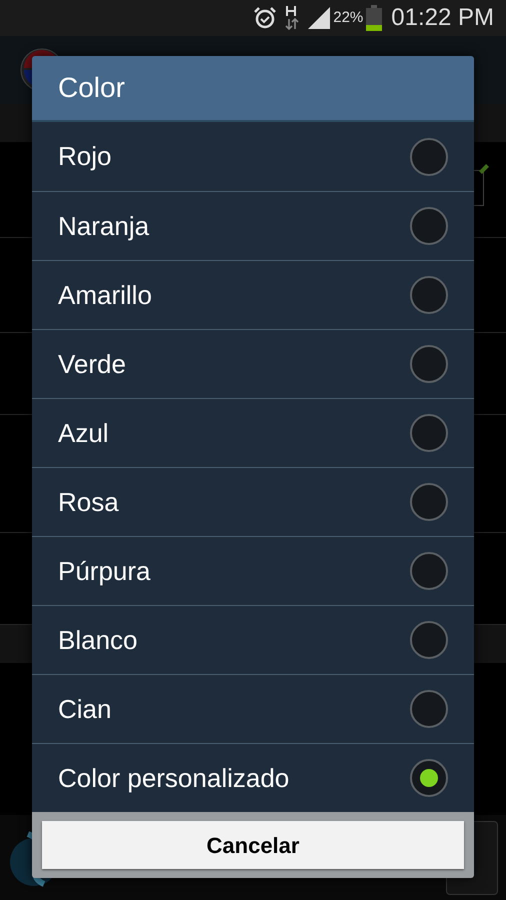 The height and width of the screenshot is (900, 506). Describe the element at coordinates (442, 18) in the screenshot. I see `clock-time: 01:22 PM` at that location.